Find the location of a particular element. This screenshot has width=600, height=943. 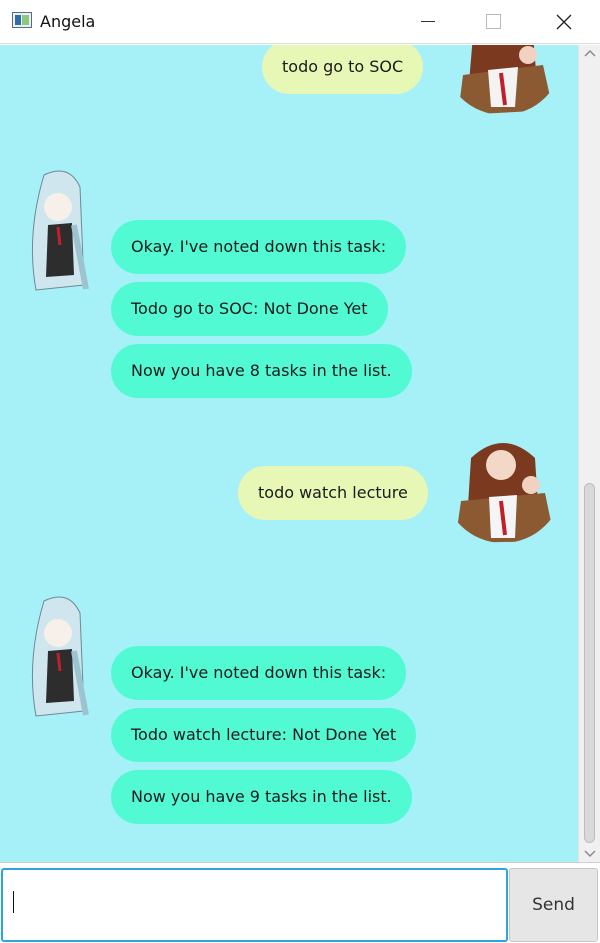

scroll-up-button is located at coordinates (589, 54).